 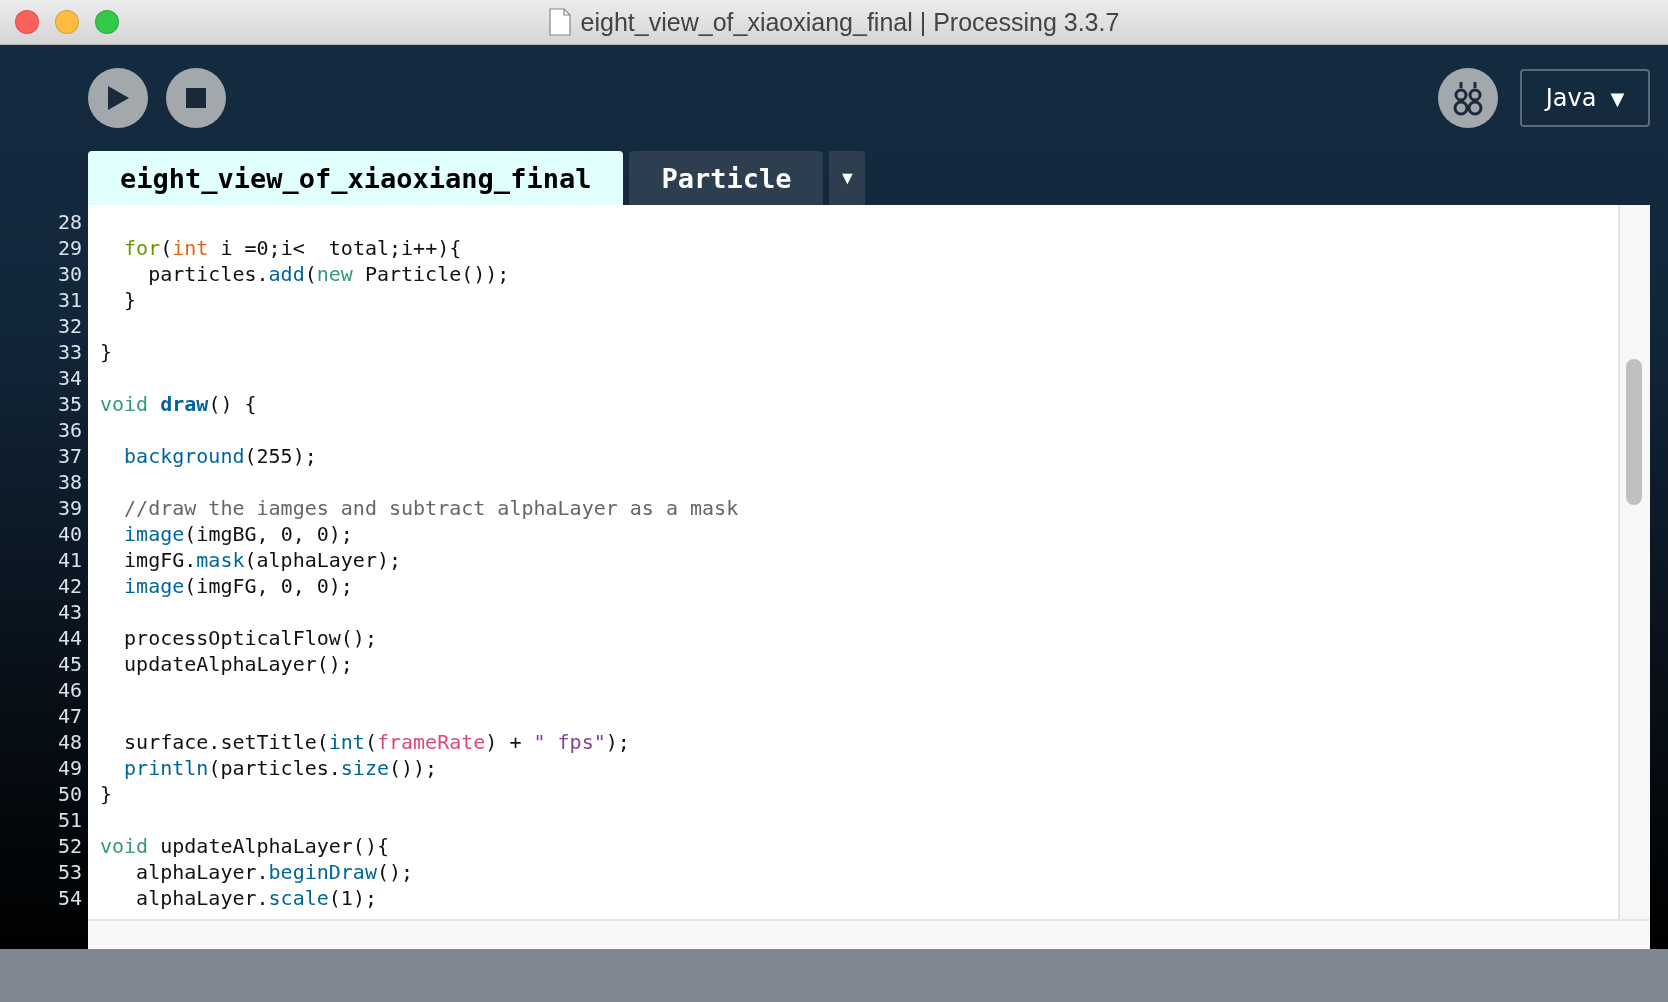 What do you see at coordinates (1634, 432) in the screenshot?
I see `scrollbar-thumb` at bounding box center [1634, 432].